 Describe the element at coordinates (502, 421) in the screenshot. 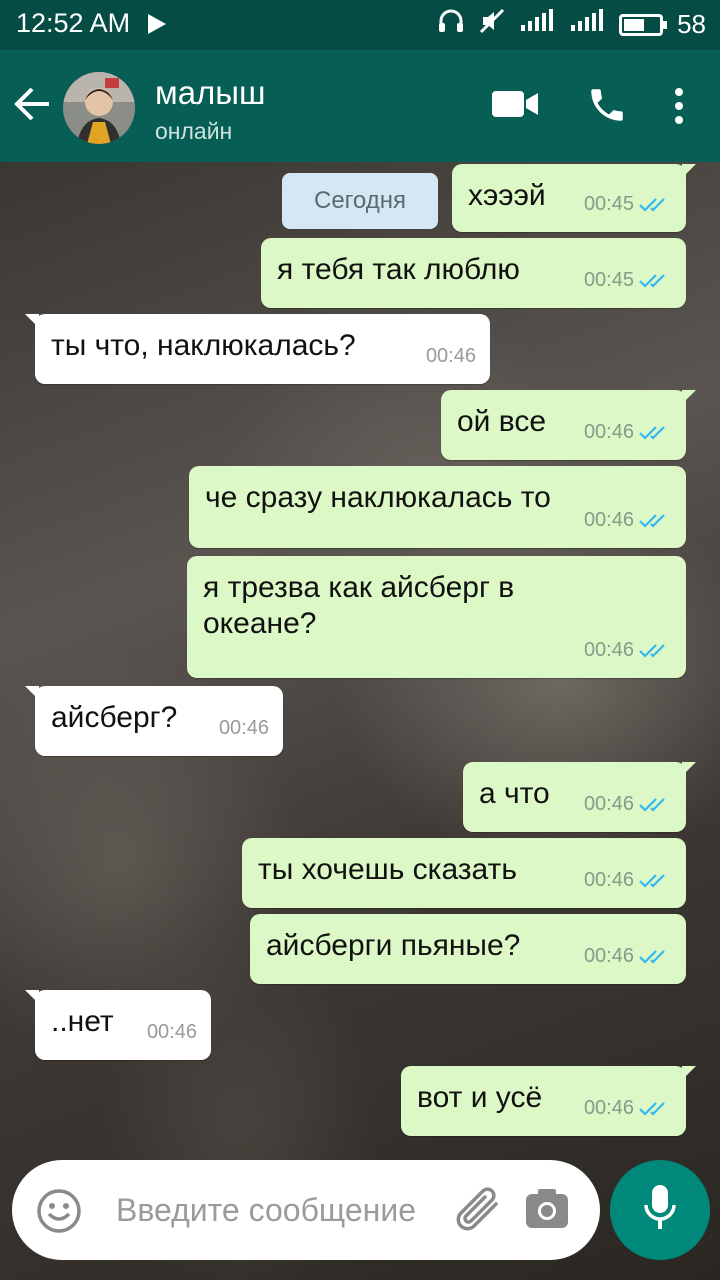

I see `message-text: ой все` at that location.